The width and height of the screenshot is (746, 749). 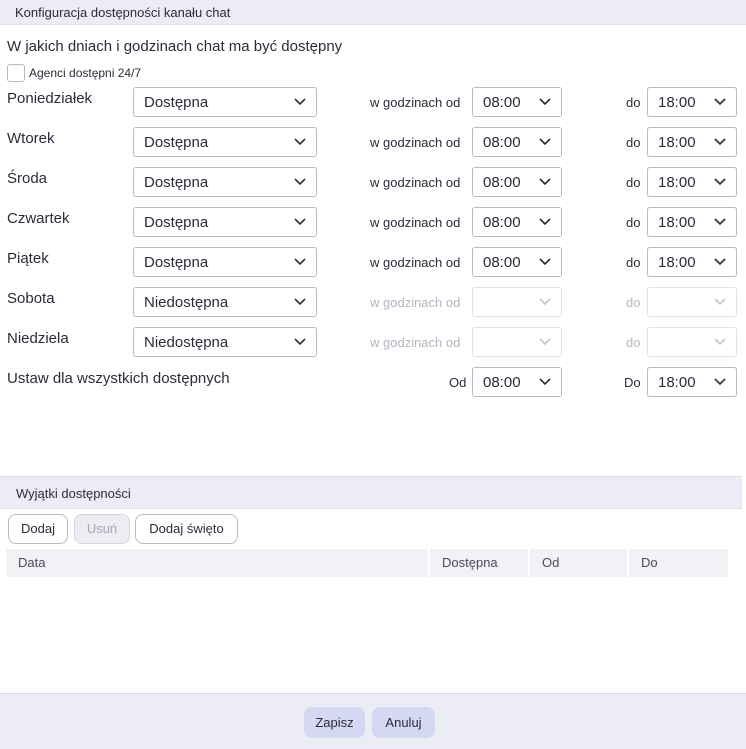 What do you see at coordinates (217, 563) in the screenshot?
I see `column-header-date: Data` at bounding box center [217, 563].